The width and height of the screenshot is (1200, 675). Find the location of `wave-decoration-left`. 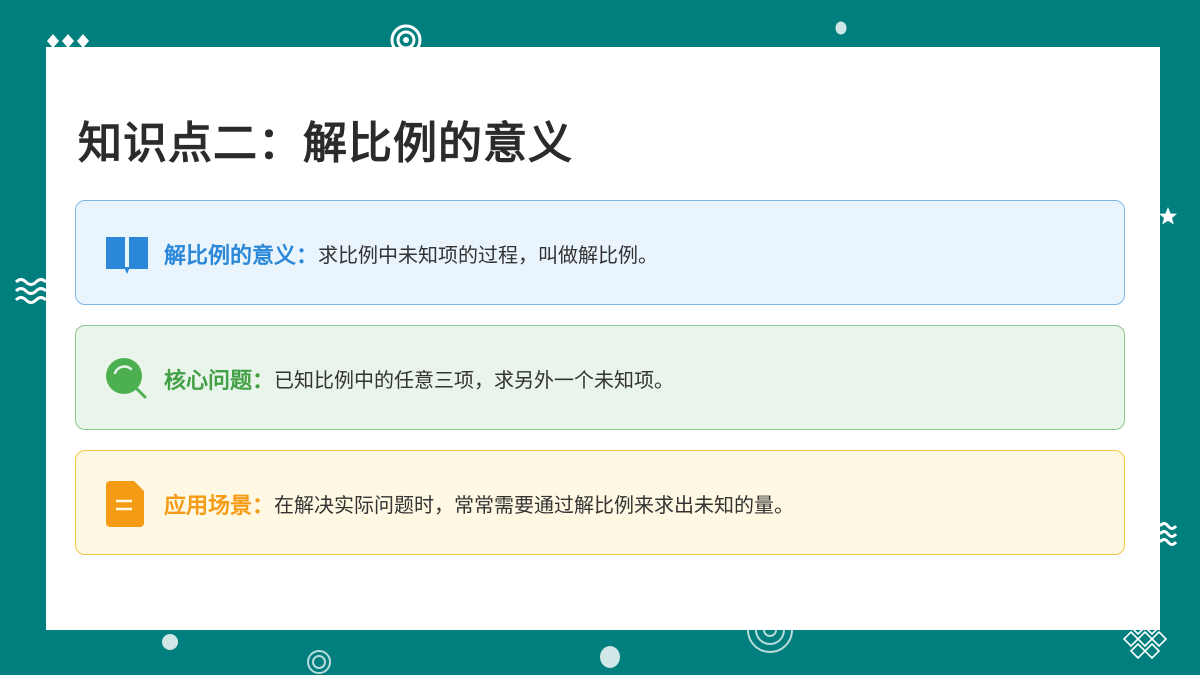

wave-decoration-left is located at coordinates (31, 291).